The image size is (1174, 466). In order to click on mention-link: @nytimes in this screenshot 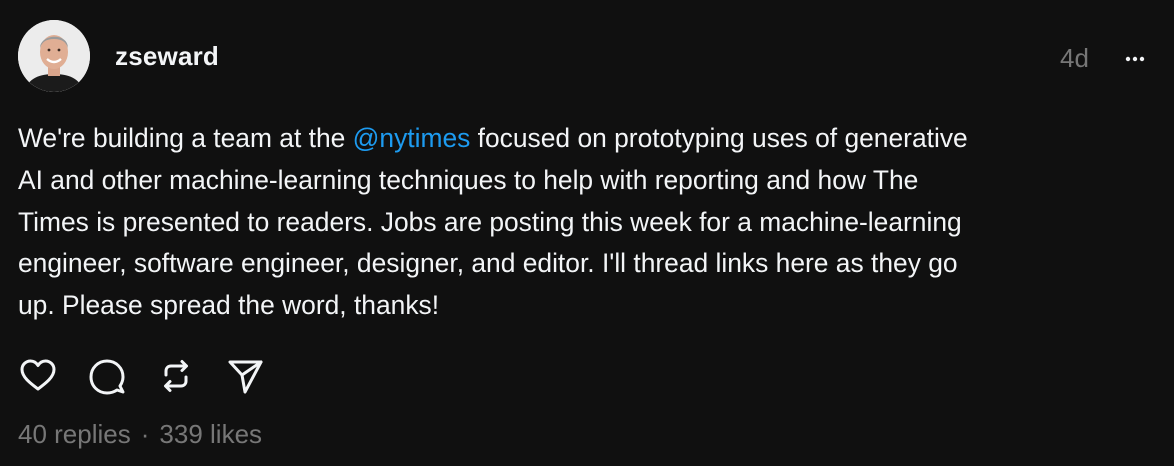, I will do `click(412, 138)`.